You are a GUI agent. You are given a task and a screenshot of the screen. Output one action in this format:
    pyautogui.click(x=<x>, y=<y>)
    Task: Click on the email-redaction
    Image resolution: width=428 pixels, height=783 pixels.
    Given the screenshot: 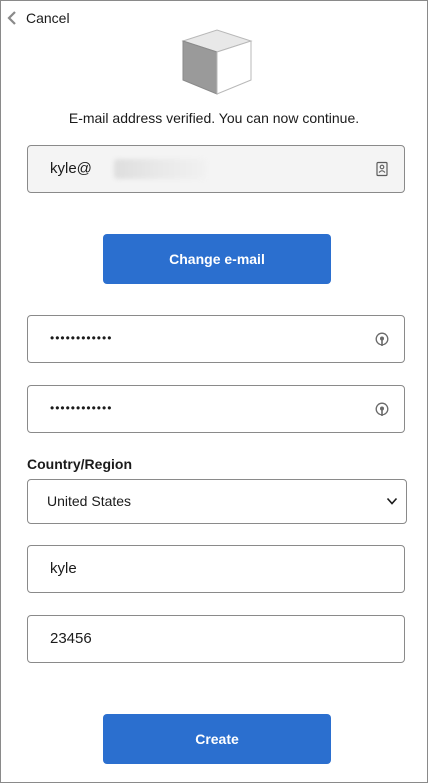 What is the action you would take?
    pyautogui.click(x=160, y=169)
    